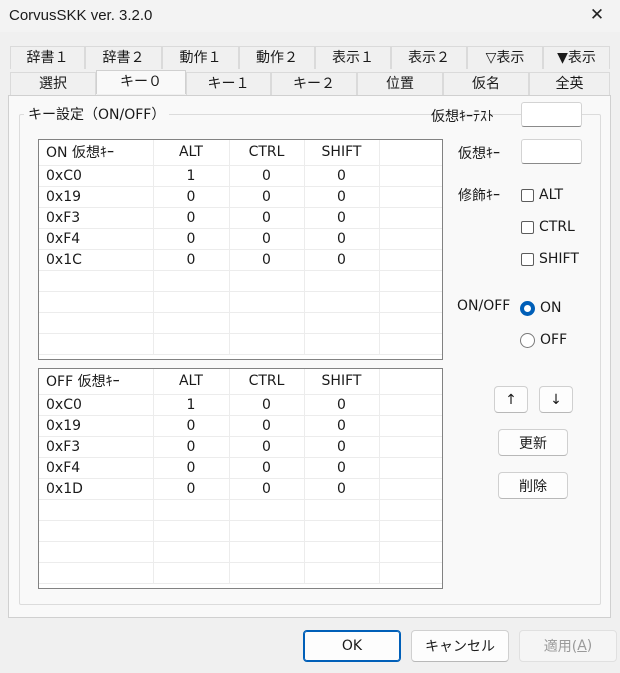 The height and width of the screenshot is (673, 620). Describe the element at coordinates (462, 117) in the screenshot. I see `virtual-key-test-label: 仮想ｷｰﾃｽﾄ` at that location.